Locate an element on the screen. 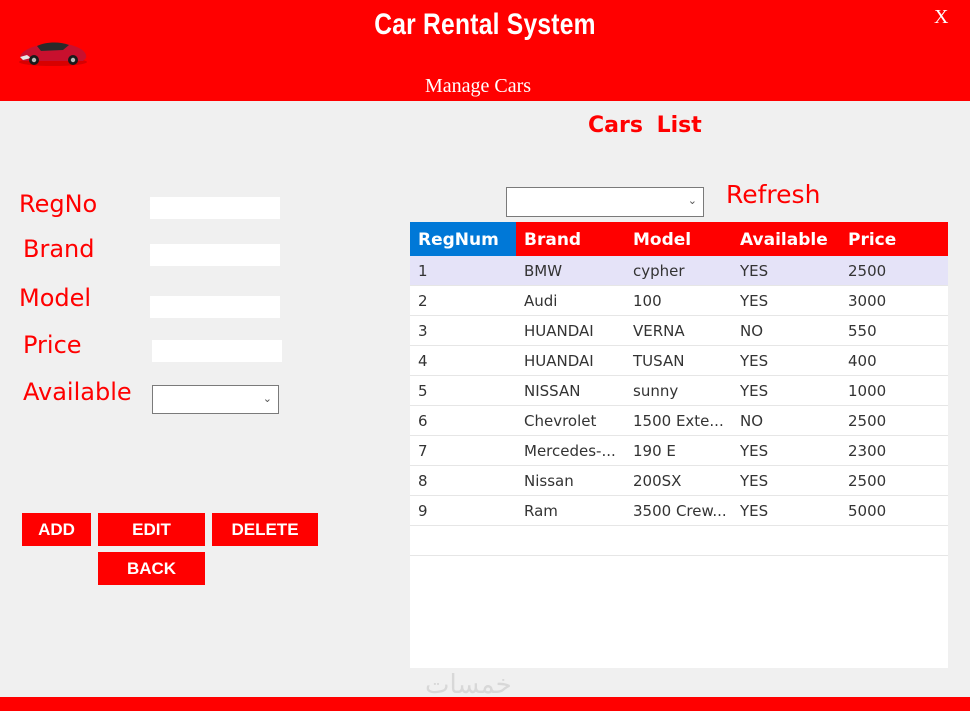 The height and width of the screenshot is (711, 970). table-cell: Nissan is located at coordinates (570, 481).